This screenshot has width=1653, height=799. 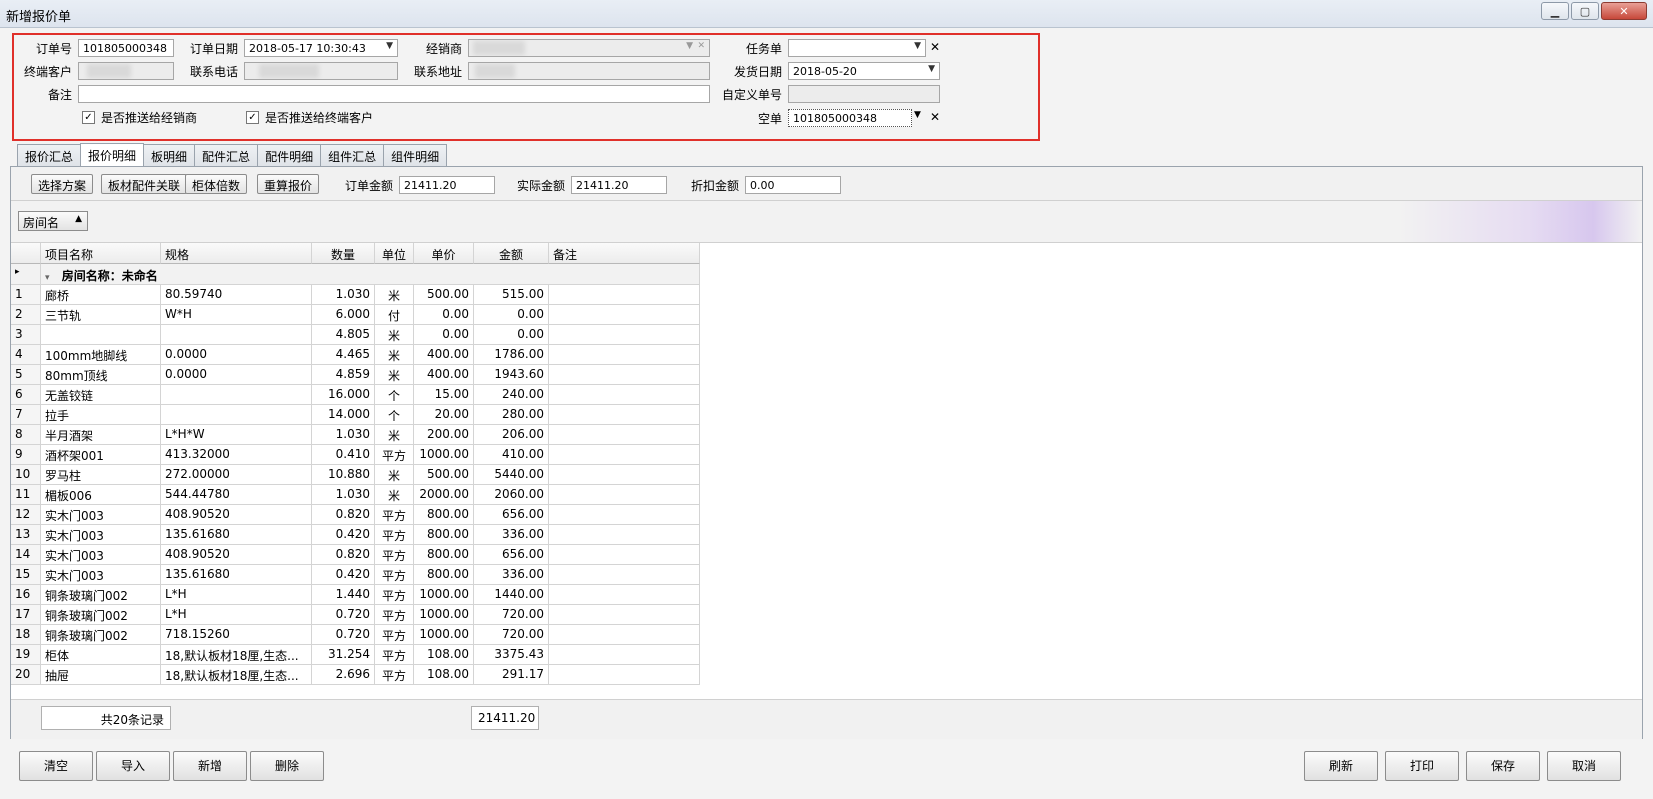 I want to click on cell-qty: 0.420, so click(x=343, y=575).